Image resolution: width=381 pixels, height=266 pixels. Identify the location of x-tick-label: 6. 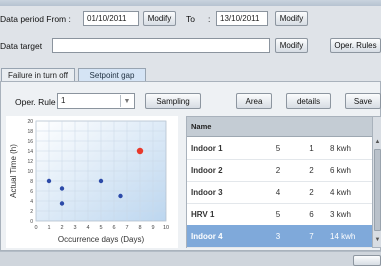
(113, 228).